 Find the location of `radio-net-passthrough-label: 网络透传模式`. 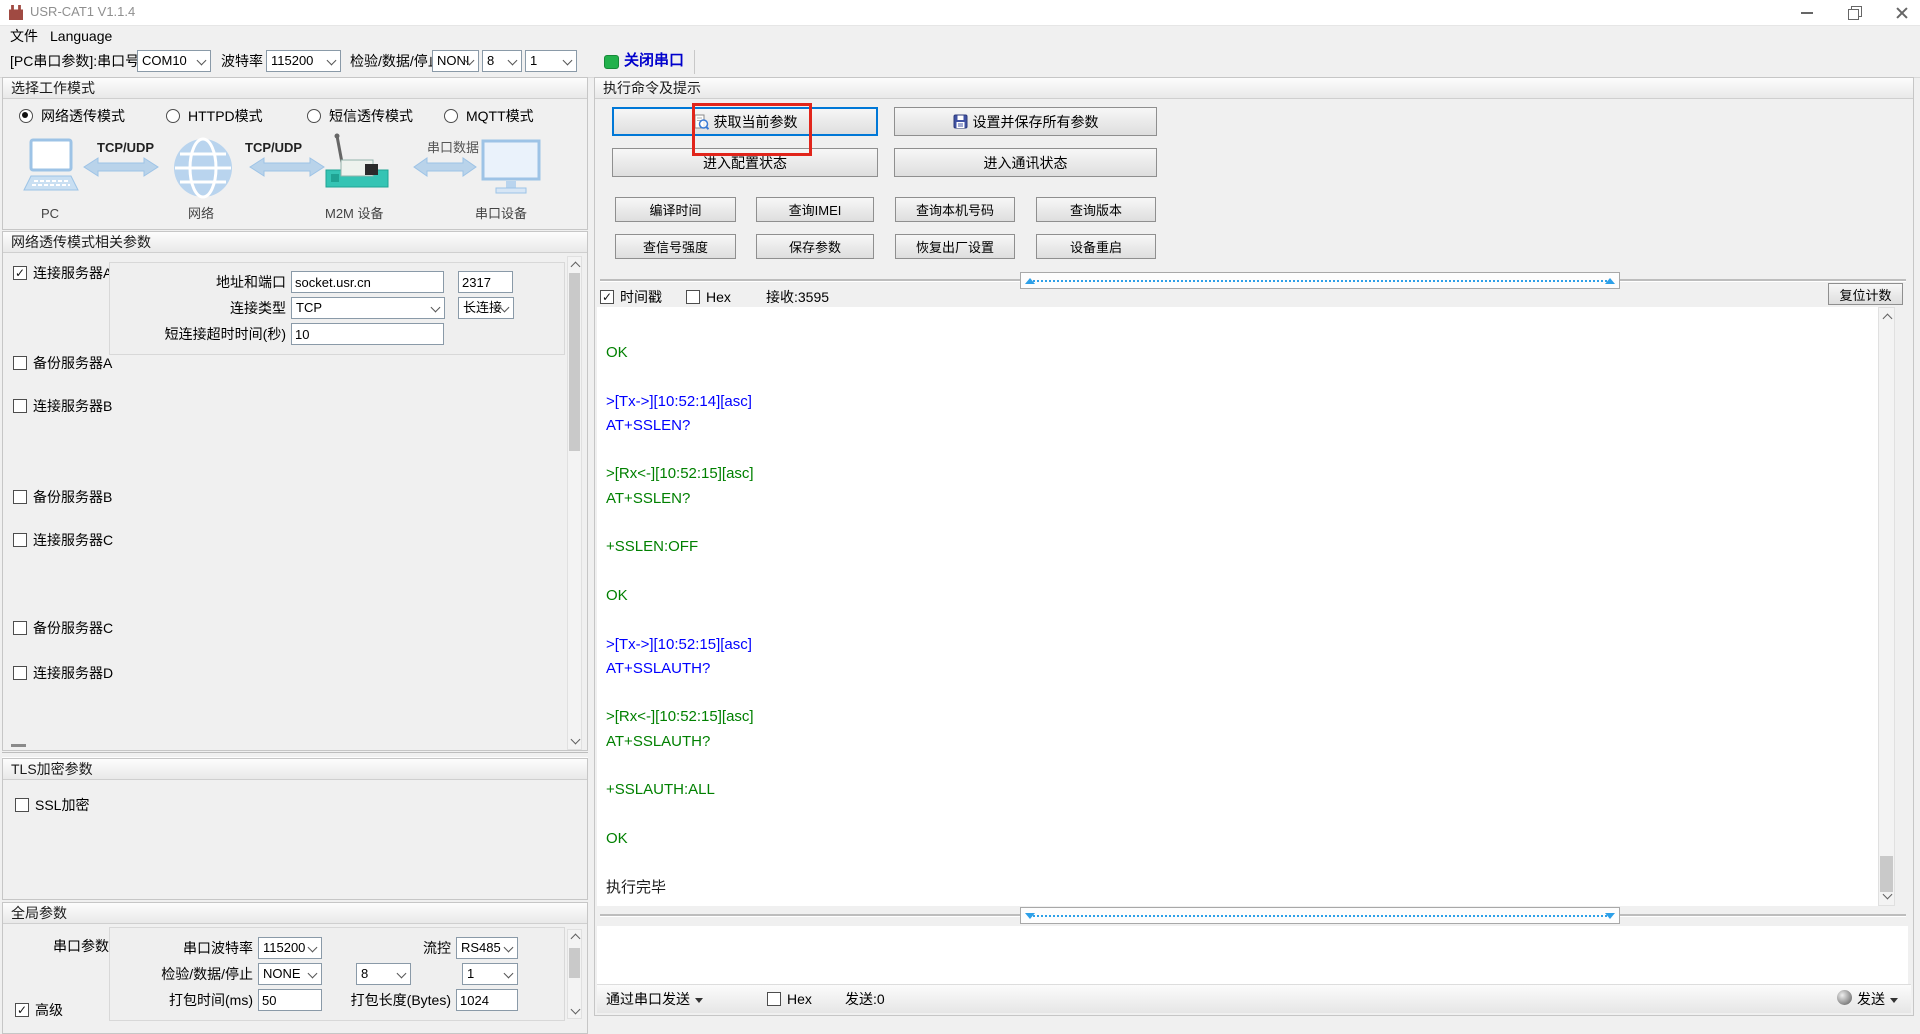

radio-net-passthrough-label: 网络透传模式 is located at coordinates (83, 116).